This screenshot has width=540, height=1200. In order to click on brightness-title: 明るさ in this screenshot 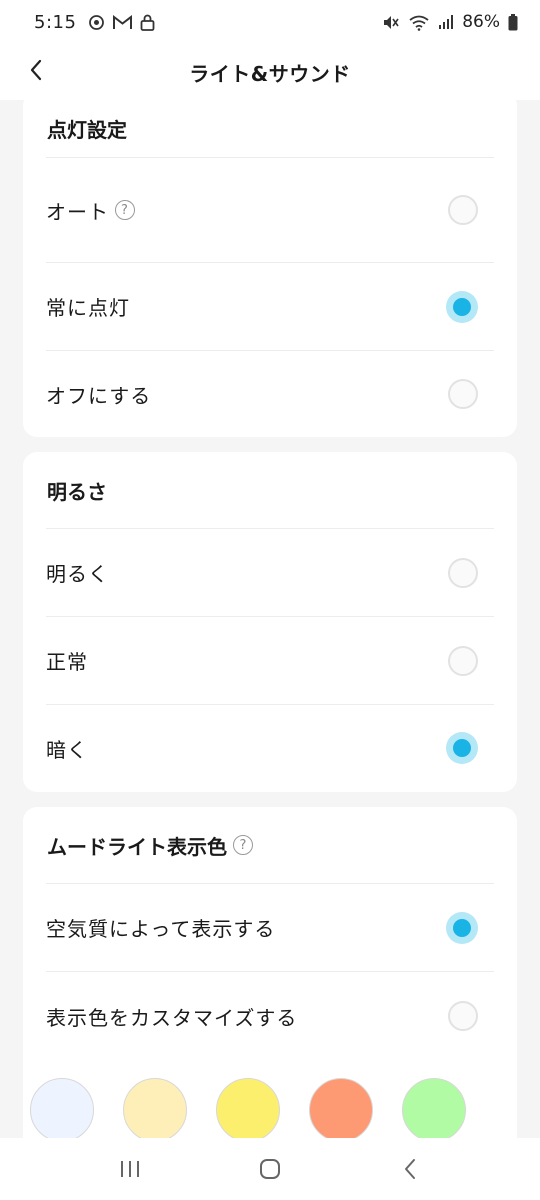, I will do `click(270, 490)`.